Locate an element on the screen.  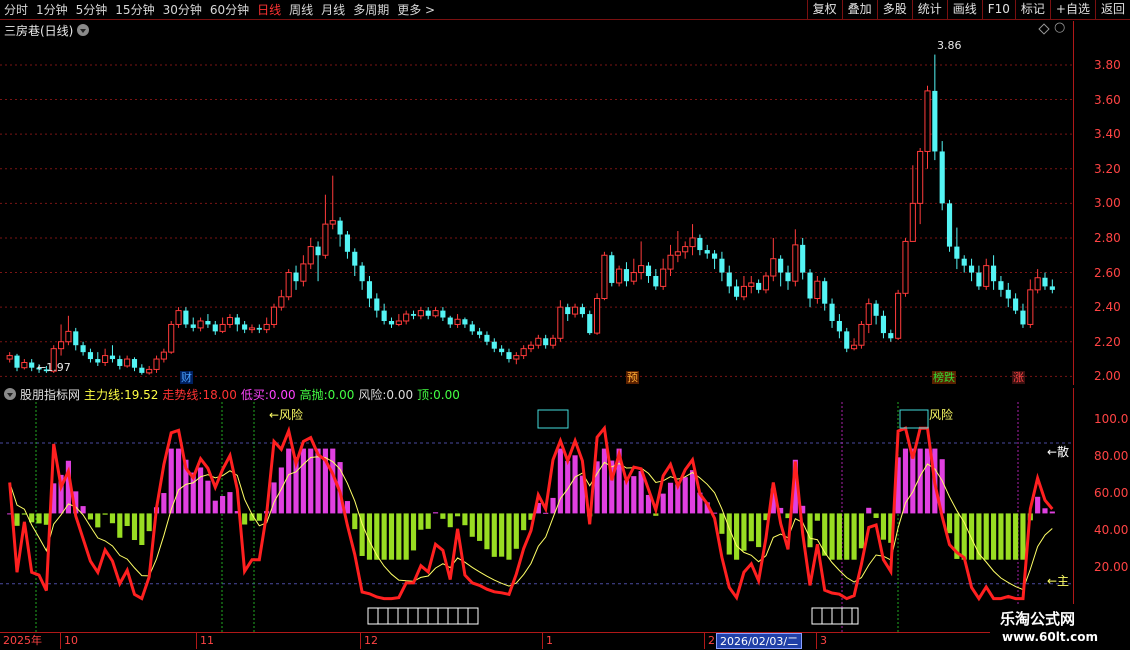
tool-button: 统计 is located at coordinates (929, 10).